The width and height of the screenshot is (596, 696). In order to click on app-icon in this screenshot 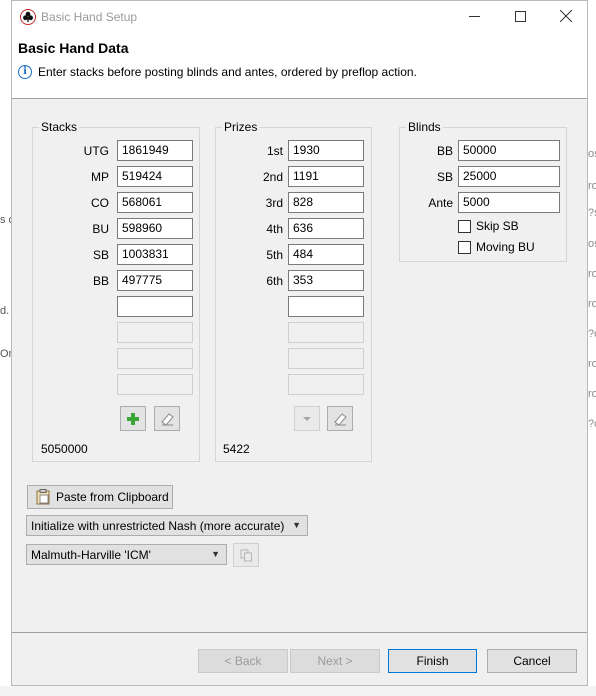, I will do `click(28, 17)`.